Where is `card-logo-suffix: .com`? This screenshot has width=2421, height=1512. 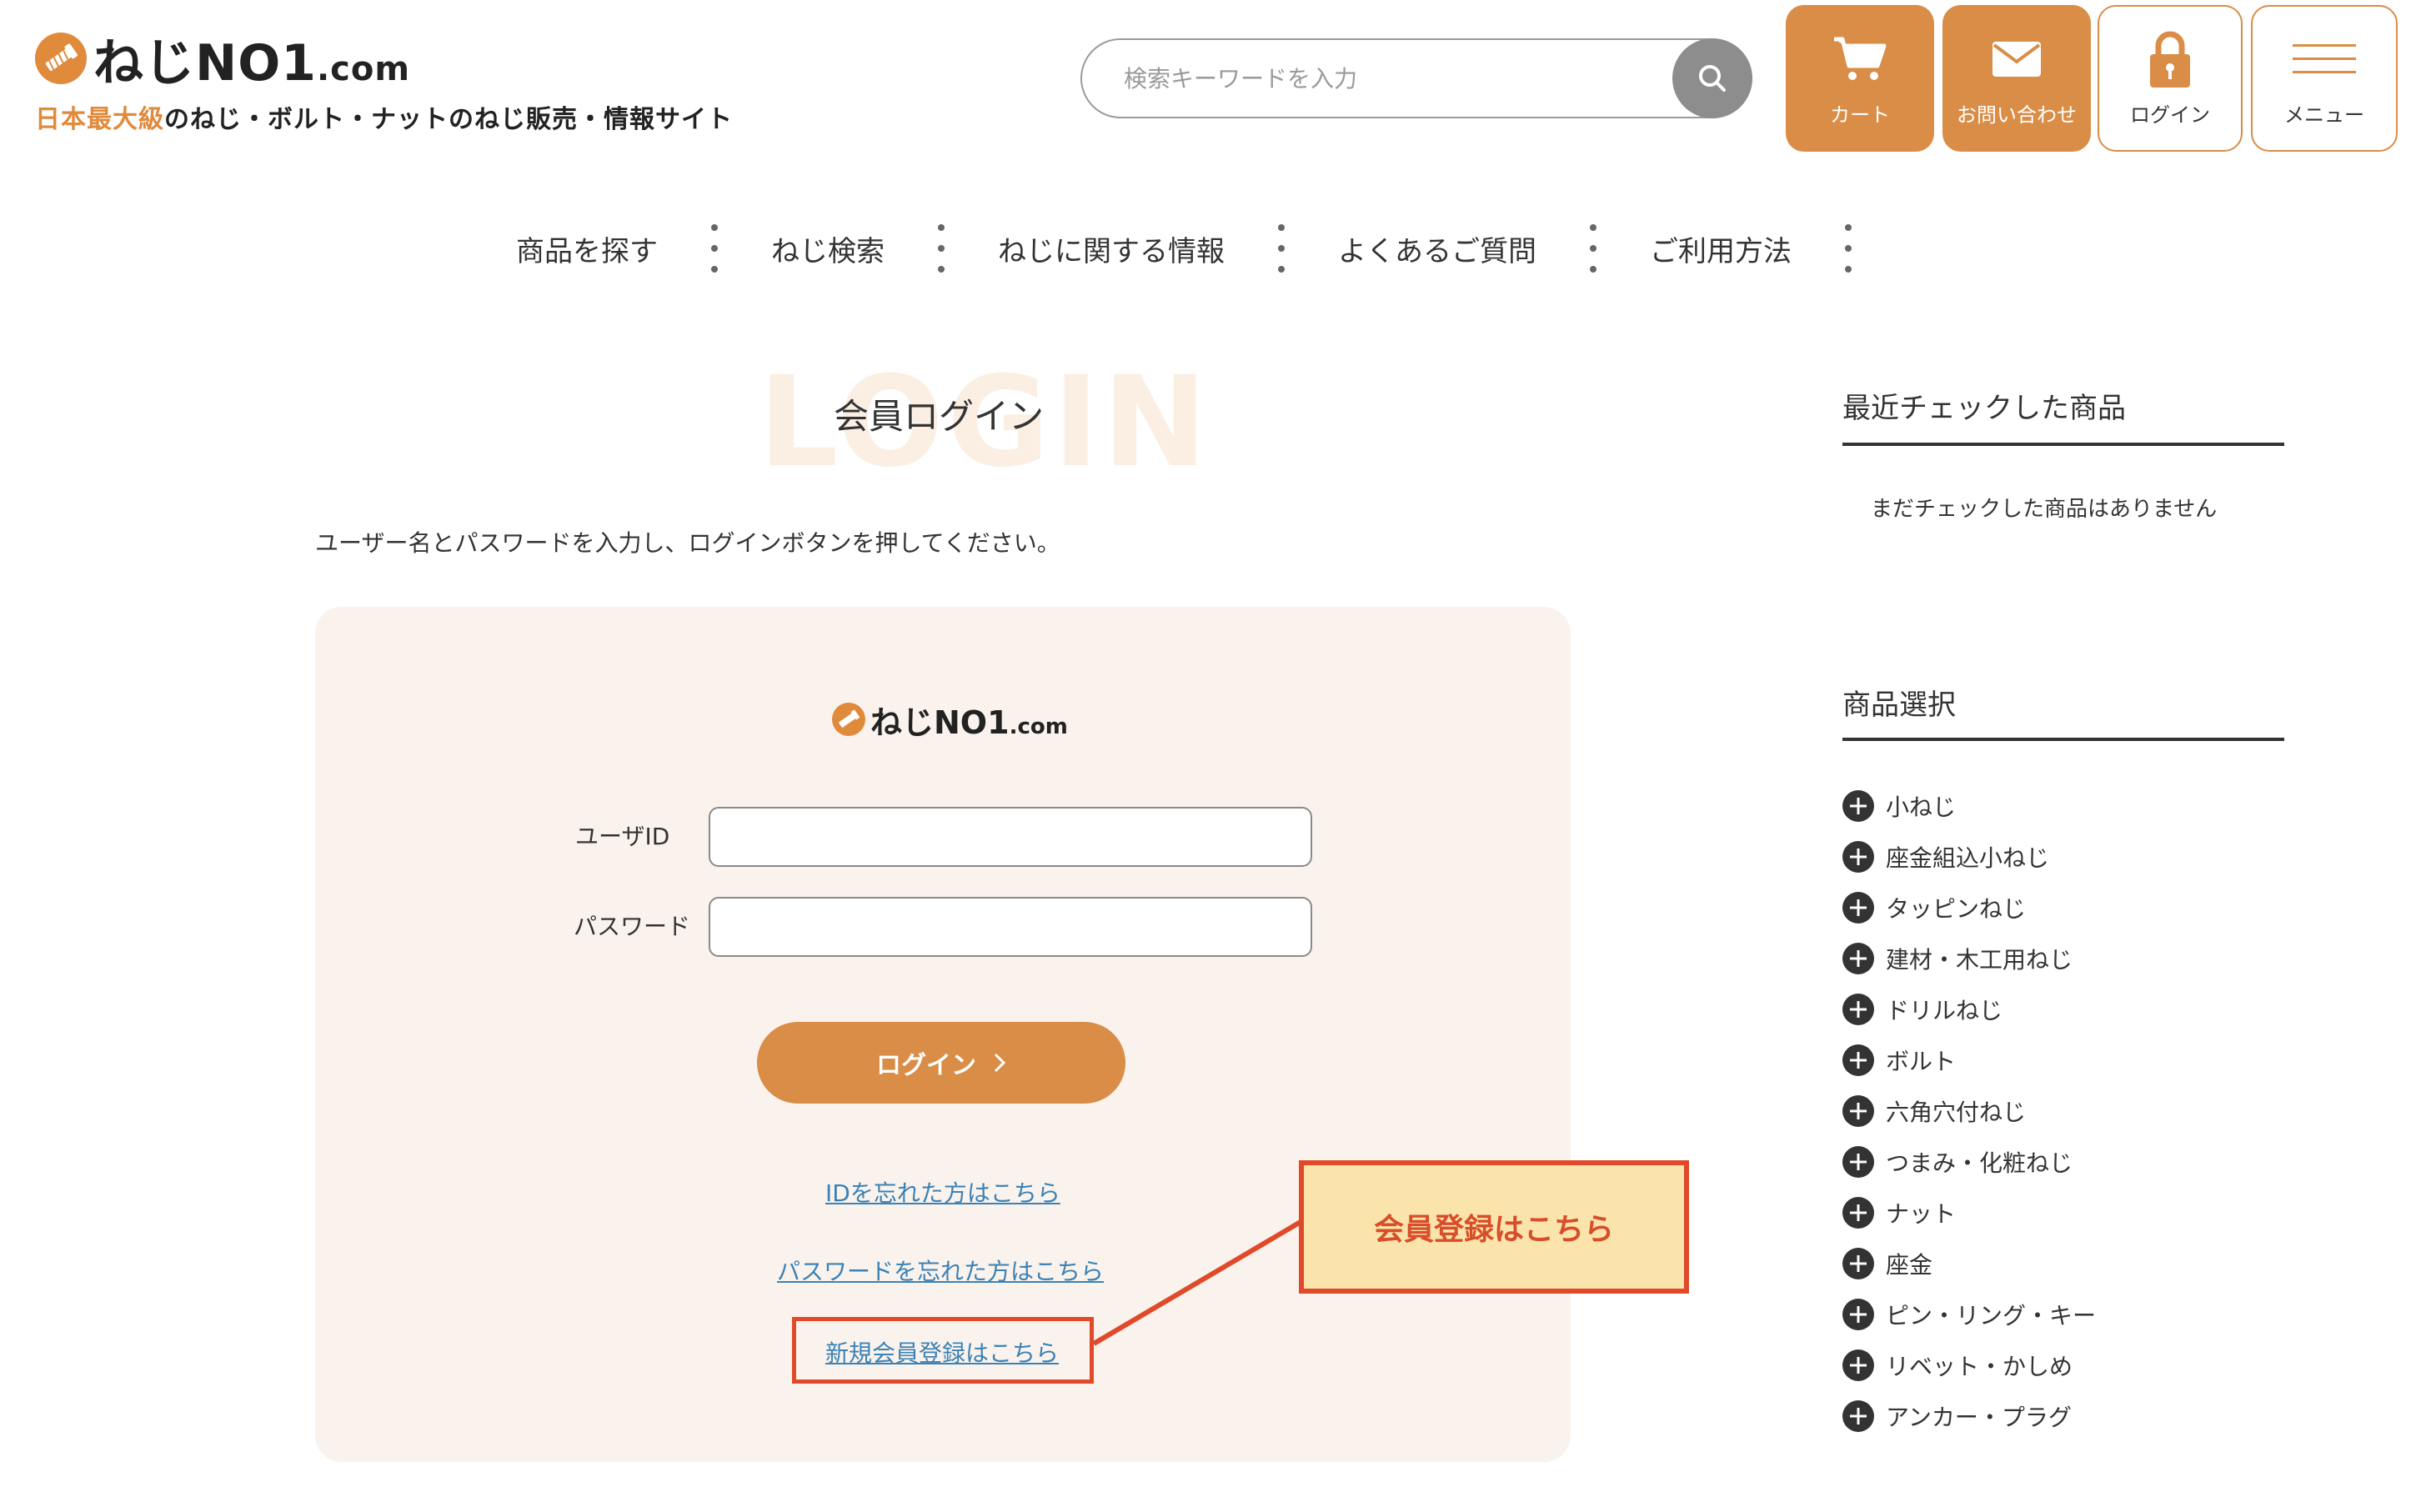
card-logo-suffix: .com is located at coordinates (1038, 726).